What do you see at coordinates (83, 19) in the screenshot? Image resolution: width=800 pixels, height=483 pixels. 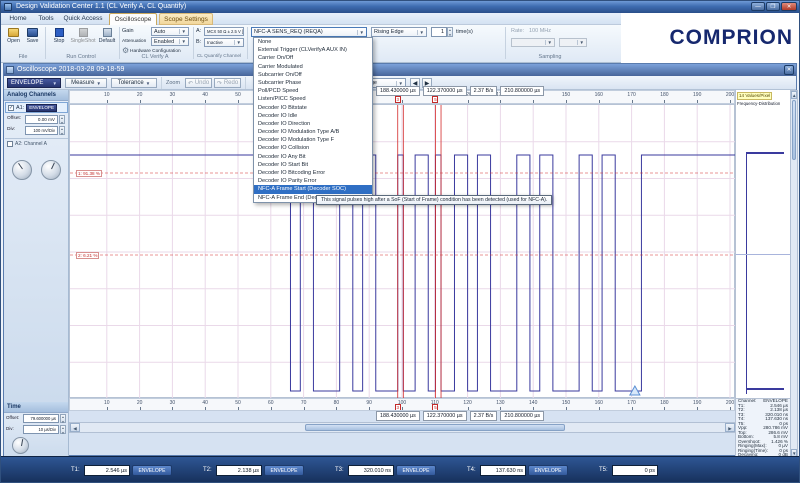 I see `tab-quick-access: Quick Access` at bounding box center [83, 19].